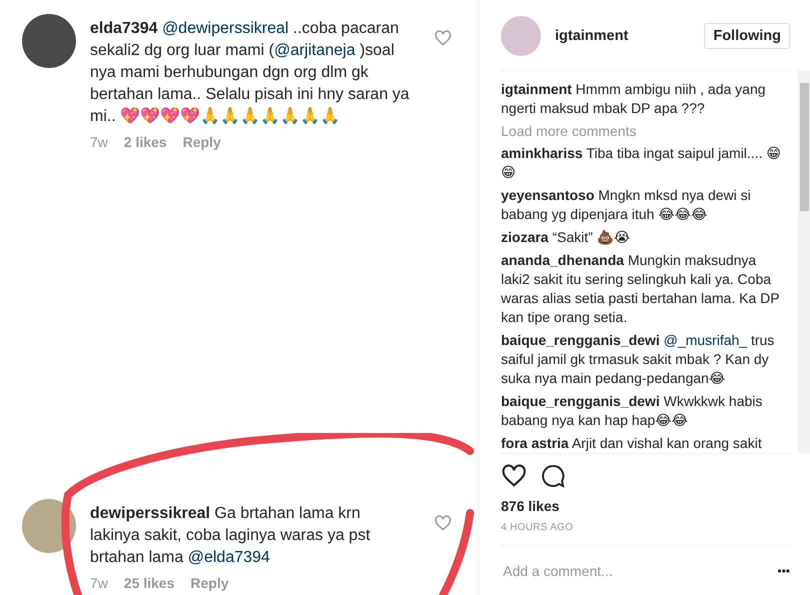 Image resolution: width=810 pixels, height=595 pixels. I want to click on comment-text: ananda_dhenanda Mungkin maksudnya laki2 sakit itu sering selingkuh kali ya. Coba waras alias setia pasti bertahan lama. Ka DP kan tipe orang setia., so click(640, 289).